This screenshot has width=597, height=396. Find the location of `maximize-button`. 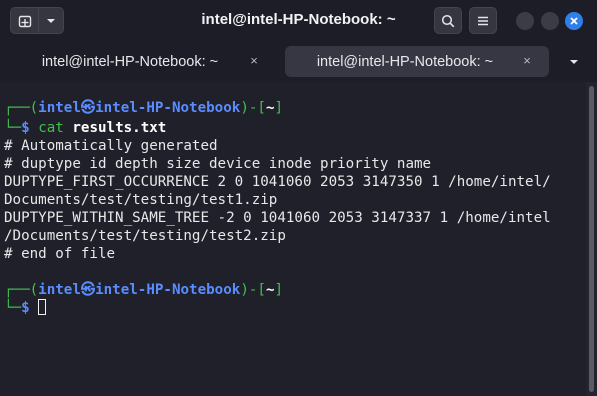

maximize-button is located at coordinates (550, 21).